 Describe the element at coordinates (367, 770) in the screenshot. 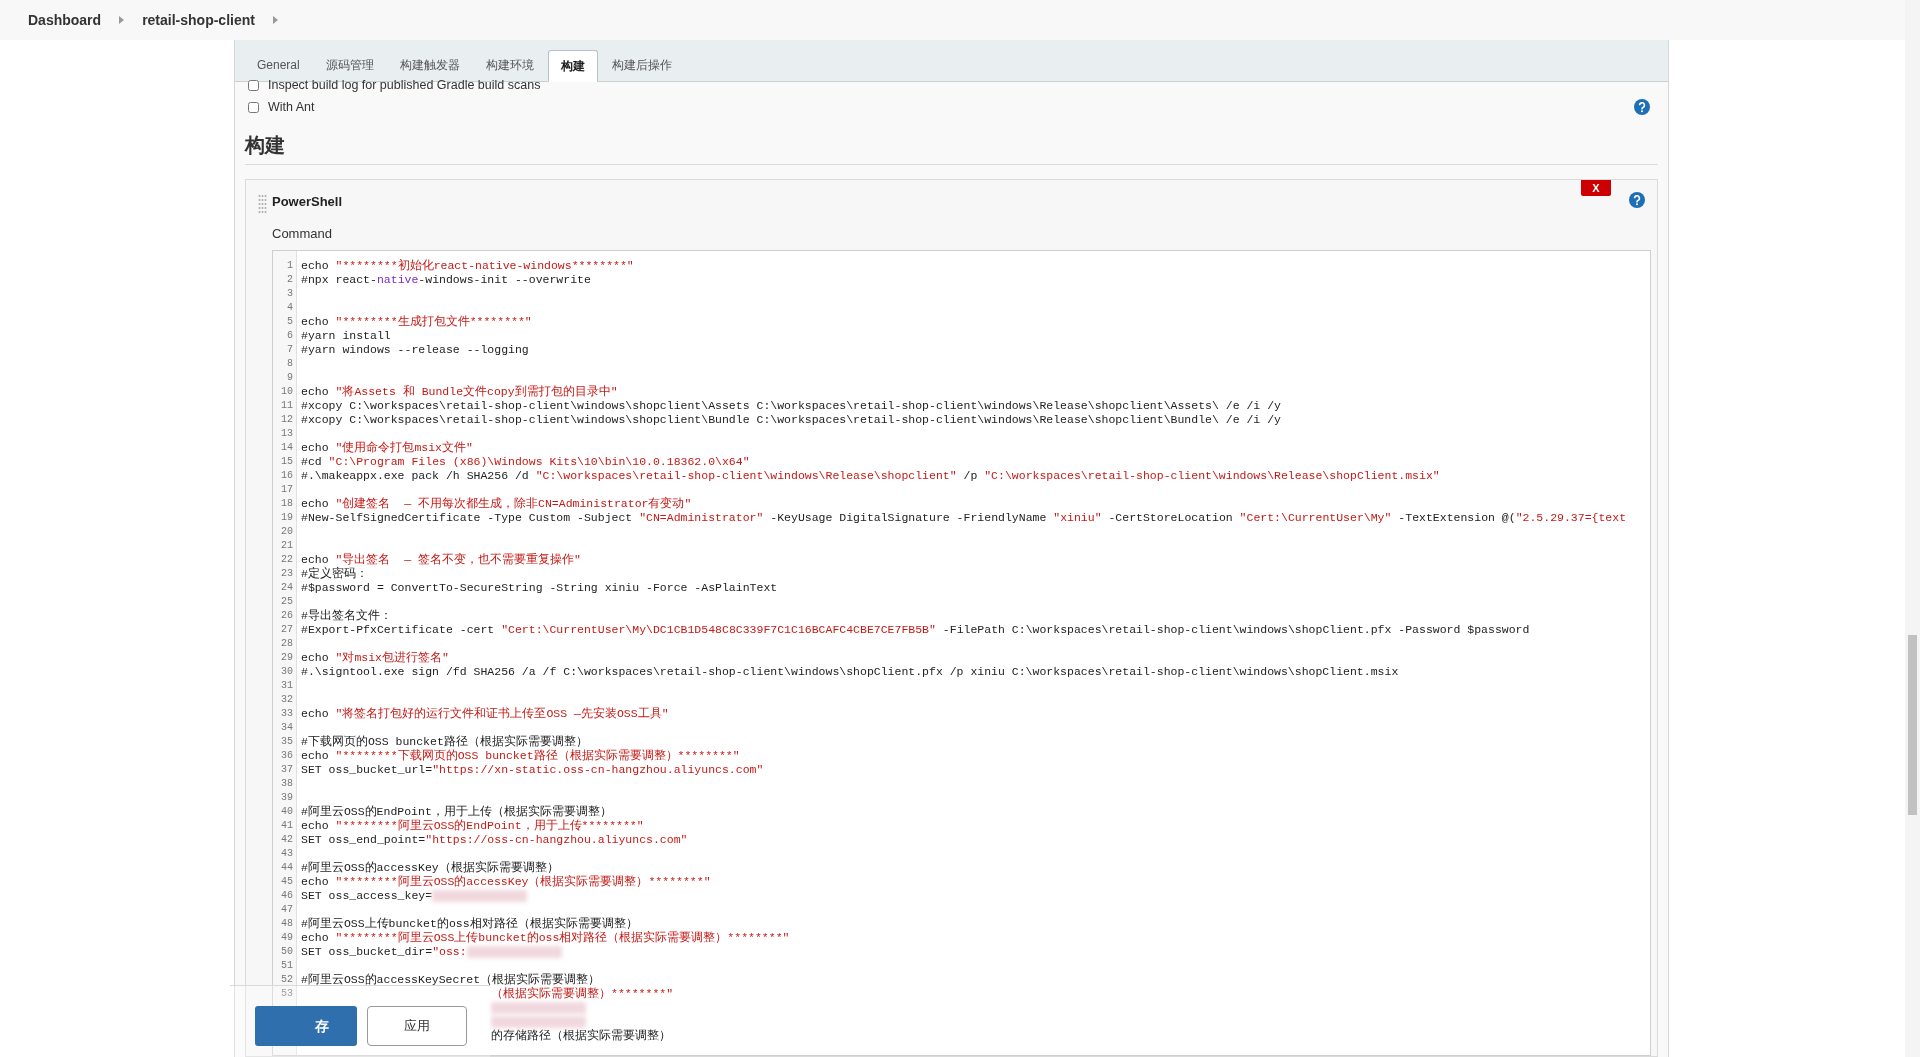

I see `code-text: SET oss_bucket_url=` at that location.